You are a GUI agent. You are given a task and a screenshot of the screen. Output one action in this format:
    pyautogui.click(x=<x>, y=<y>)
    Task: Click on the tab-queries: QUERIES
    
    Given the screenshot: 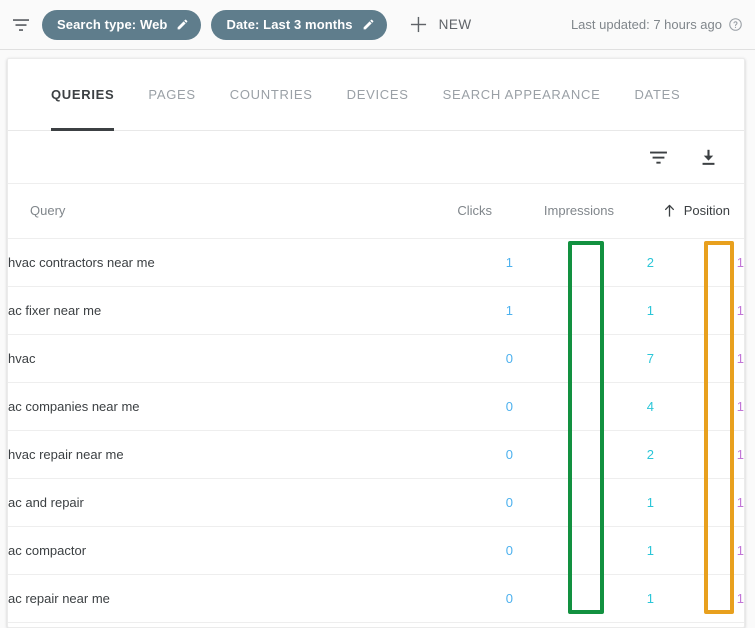 What is the action you would take?
    pyautogui.click(x=83, y=95)
    